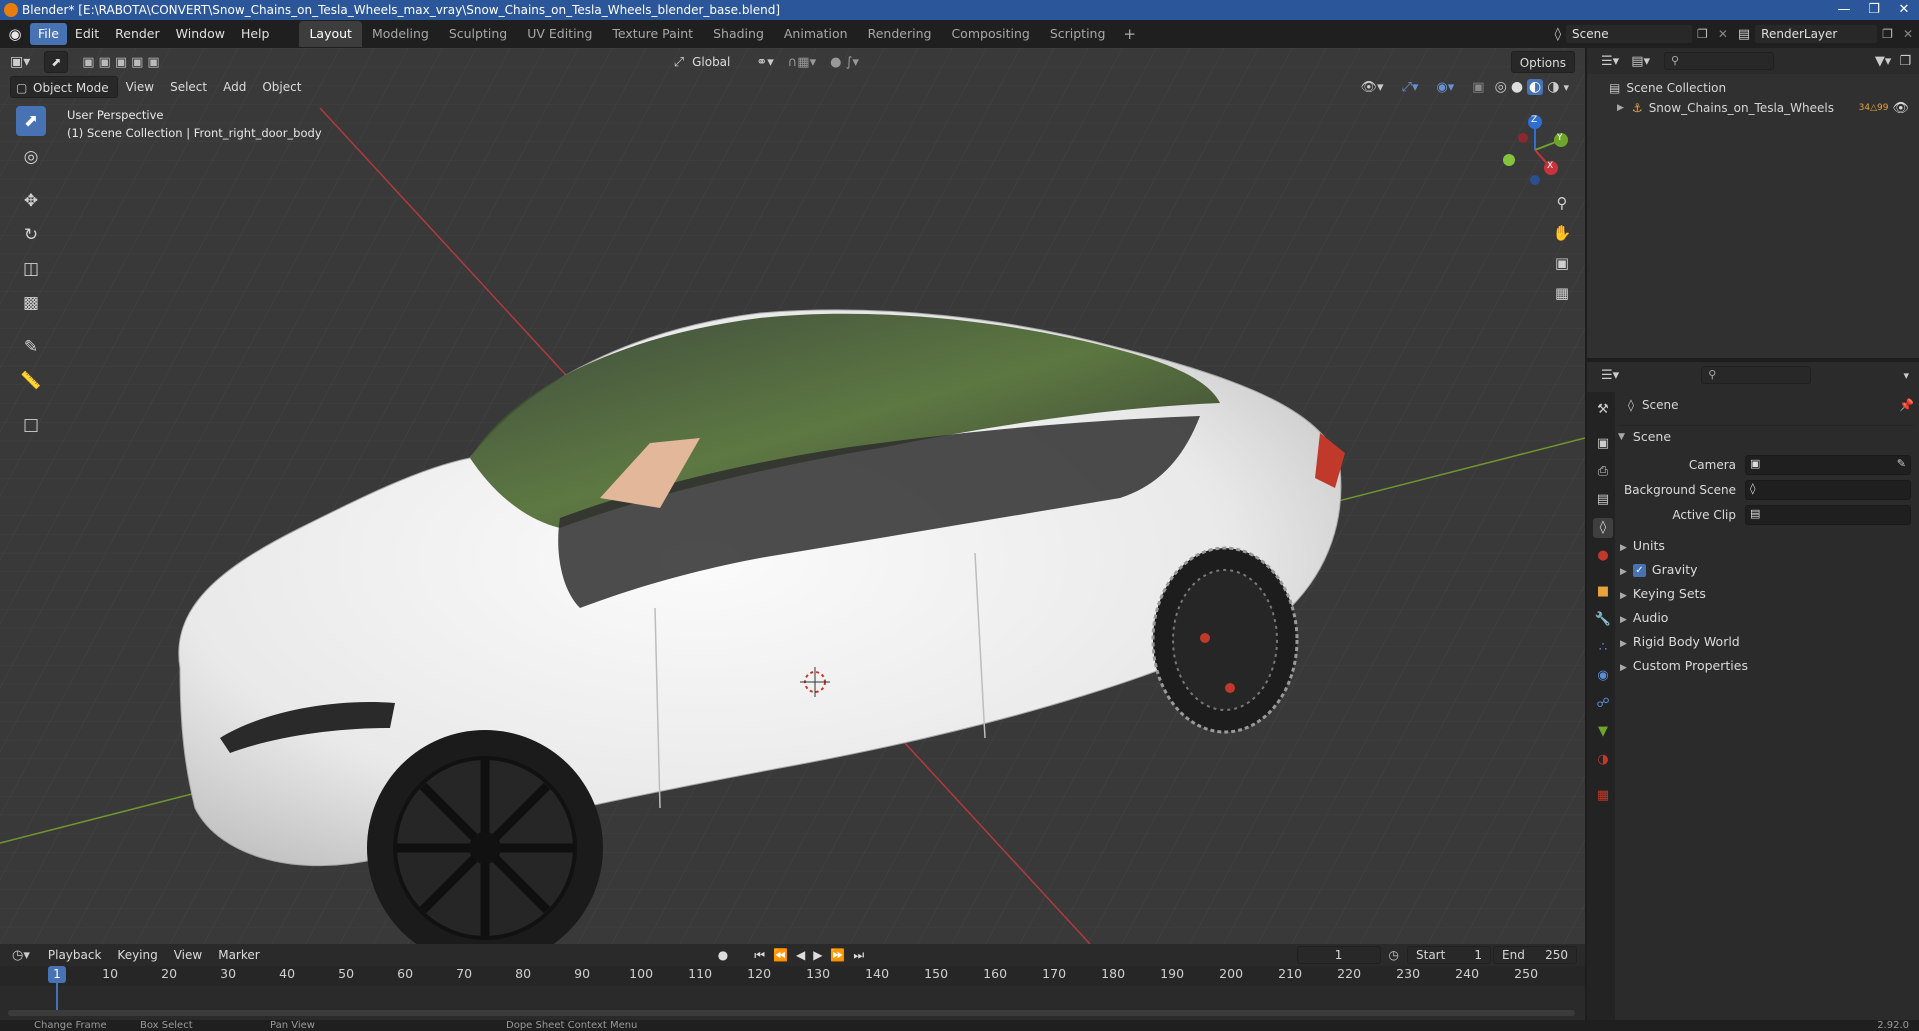 This screenshot has width=1919, height=1031. What do you see at coordinates (330, 34) in the screenshot?
I see `tab-layout: Layout` at bounding box center [330, 34].